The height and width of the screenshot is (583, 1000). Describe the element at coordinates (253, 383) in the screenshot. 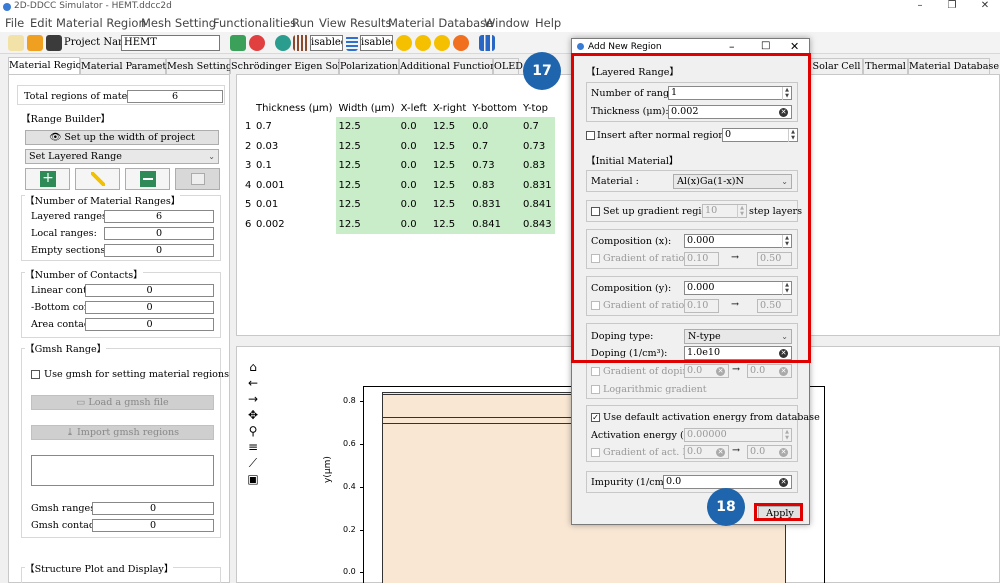

I see `back-arrow-icon: ←` at that location.